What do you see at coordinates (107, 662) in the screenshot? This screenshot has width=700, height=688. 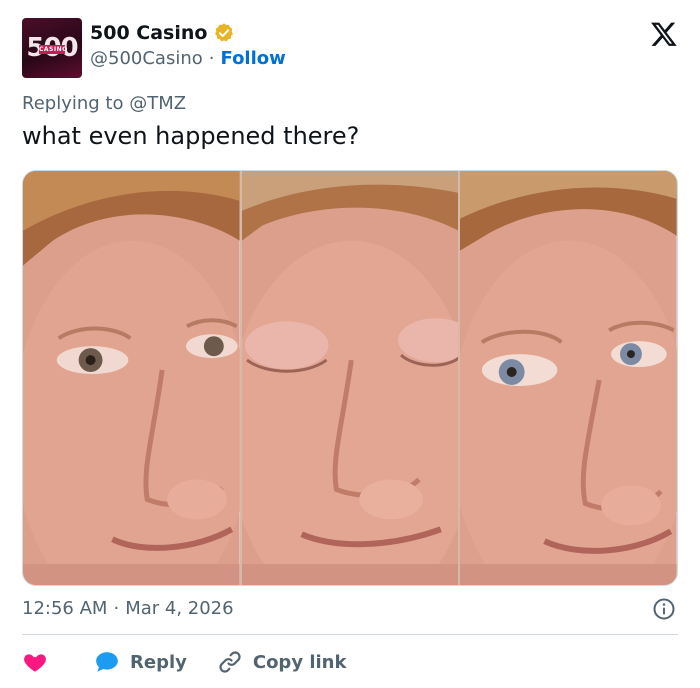 I see `speech-bubble-icon` at bounding box center [107, 662].